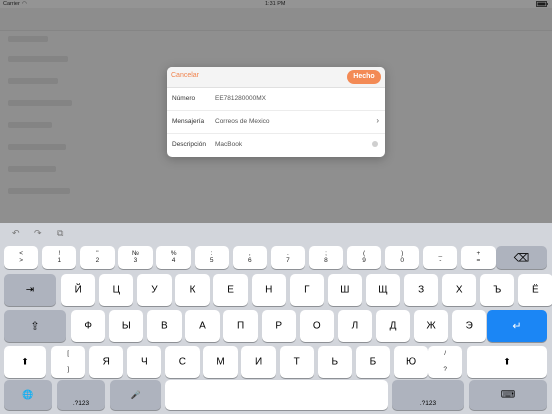 The image size is (552, 414). What do you see at coordinates (135, 257) in the screenshot?
I see `number-key: № 3` at bounding box center [135, 257].